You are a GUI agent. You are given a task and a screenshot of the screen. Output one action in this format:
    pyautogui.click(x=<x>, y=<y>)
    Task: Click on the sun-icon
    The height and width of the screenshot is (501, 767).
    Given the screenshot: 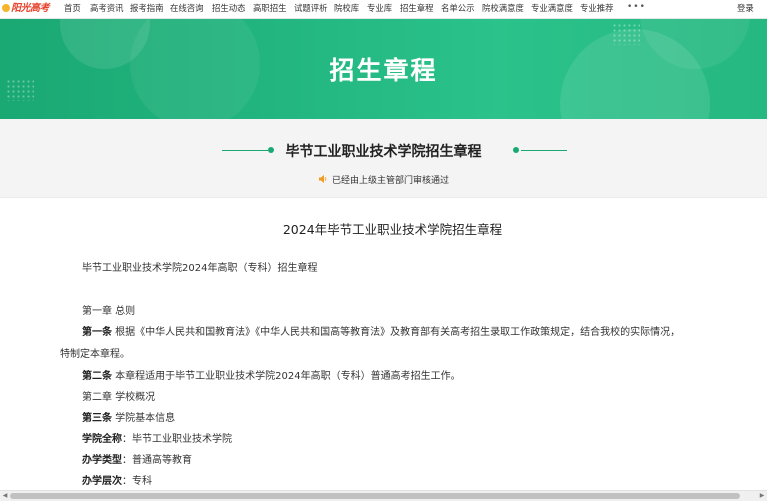 What is the action you would take?
    pyautogui.click(x=6, y=8)
    